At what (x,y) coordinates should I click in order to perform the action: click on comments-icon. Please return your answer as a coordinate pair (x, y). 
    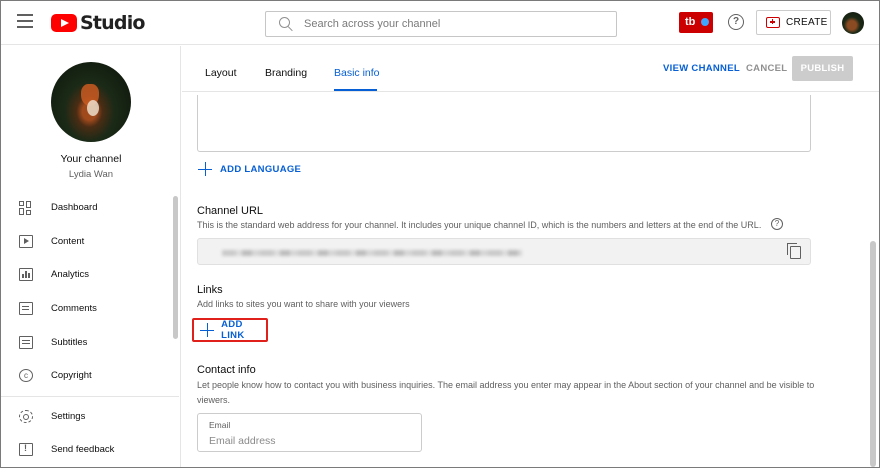
    Looking at the image, I should click on (26, 309).